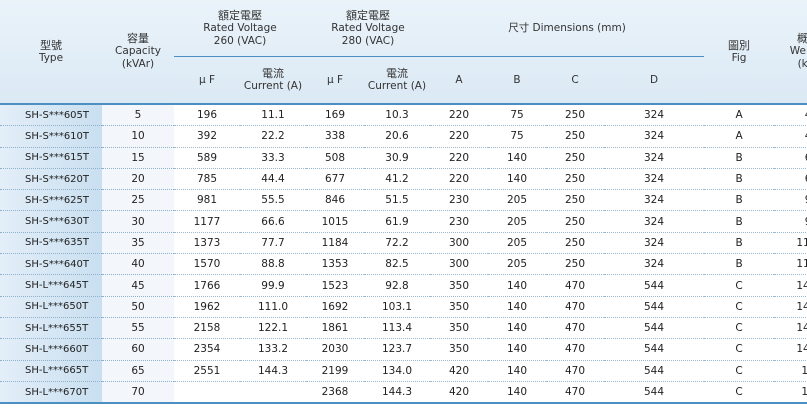 Image resolution: width=807 pixels, height=408 pixels. What do you see at coordinates (790, 52) in the screenshot?
I see `header-weight: 概重 Weight (kg)` at bounding box center [790, 52].